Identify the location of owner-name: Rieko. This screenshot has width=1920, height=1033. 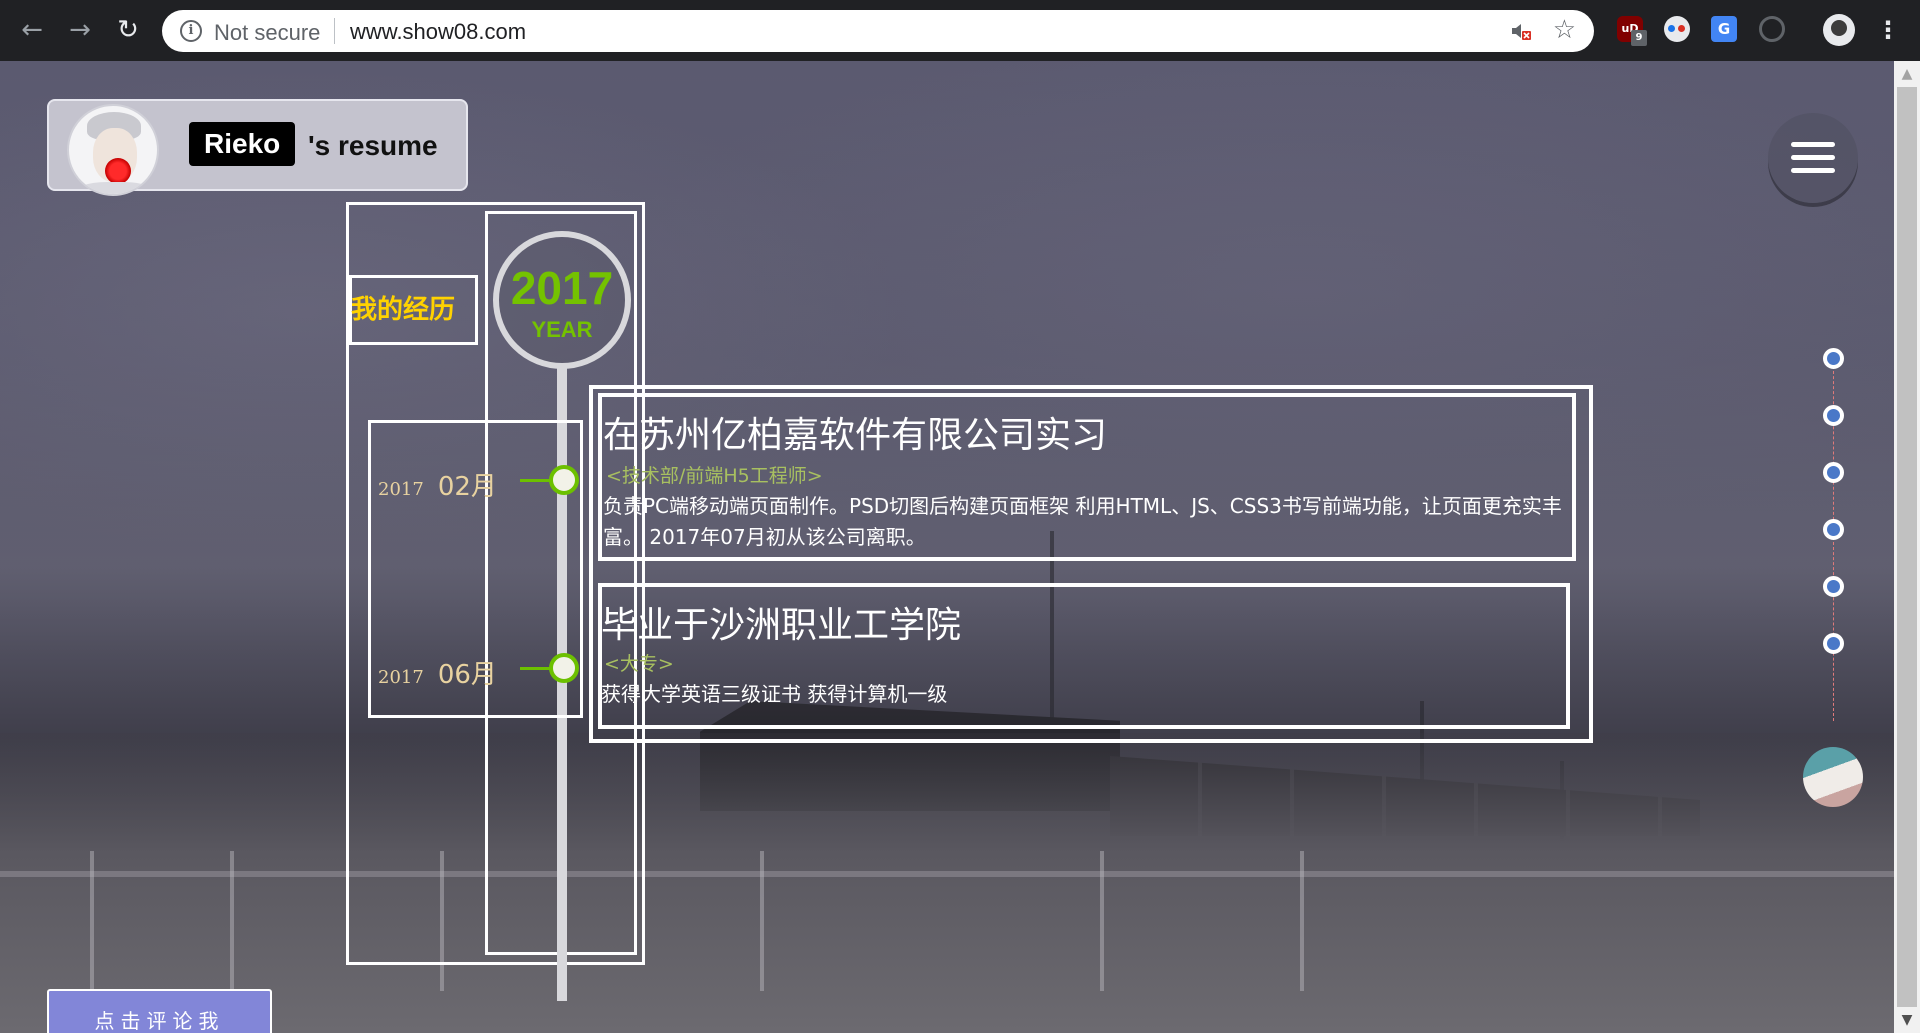
(242, 144).